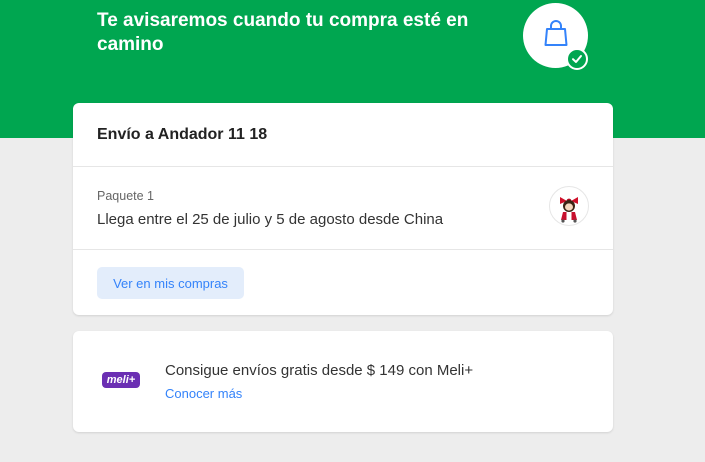 The height and width of the screenshot is (462, 705). What do you see at coordinates (121, 380) in the screenshot?
I see `meli-plus-logo: meli+` at bounding box center [121, 380].